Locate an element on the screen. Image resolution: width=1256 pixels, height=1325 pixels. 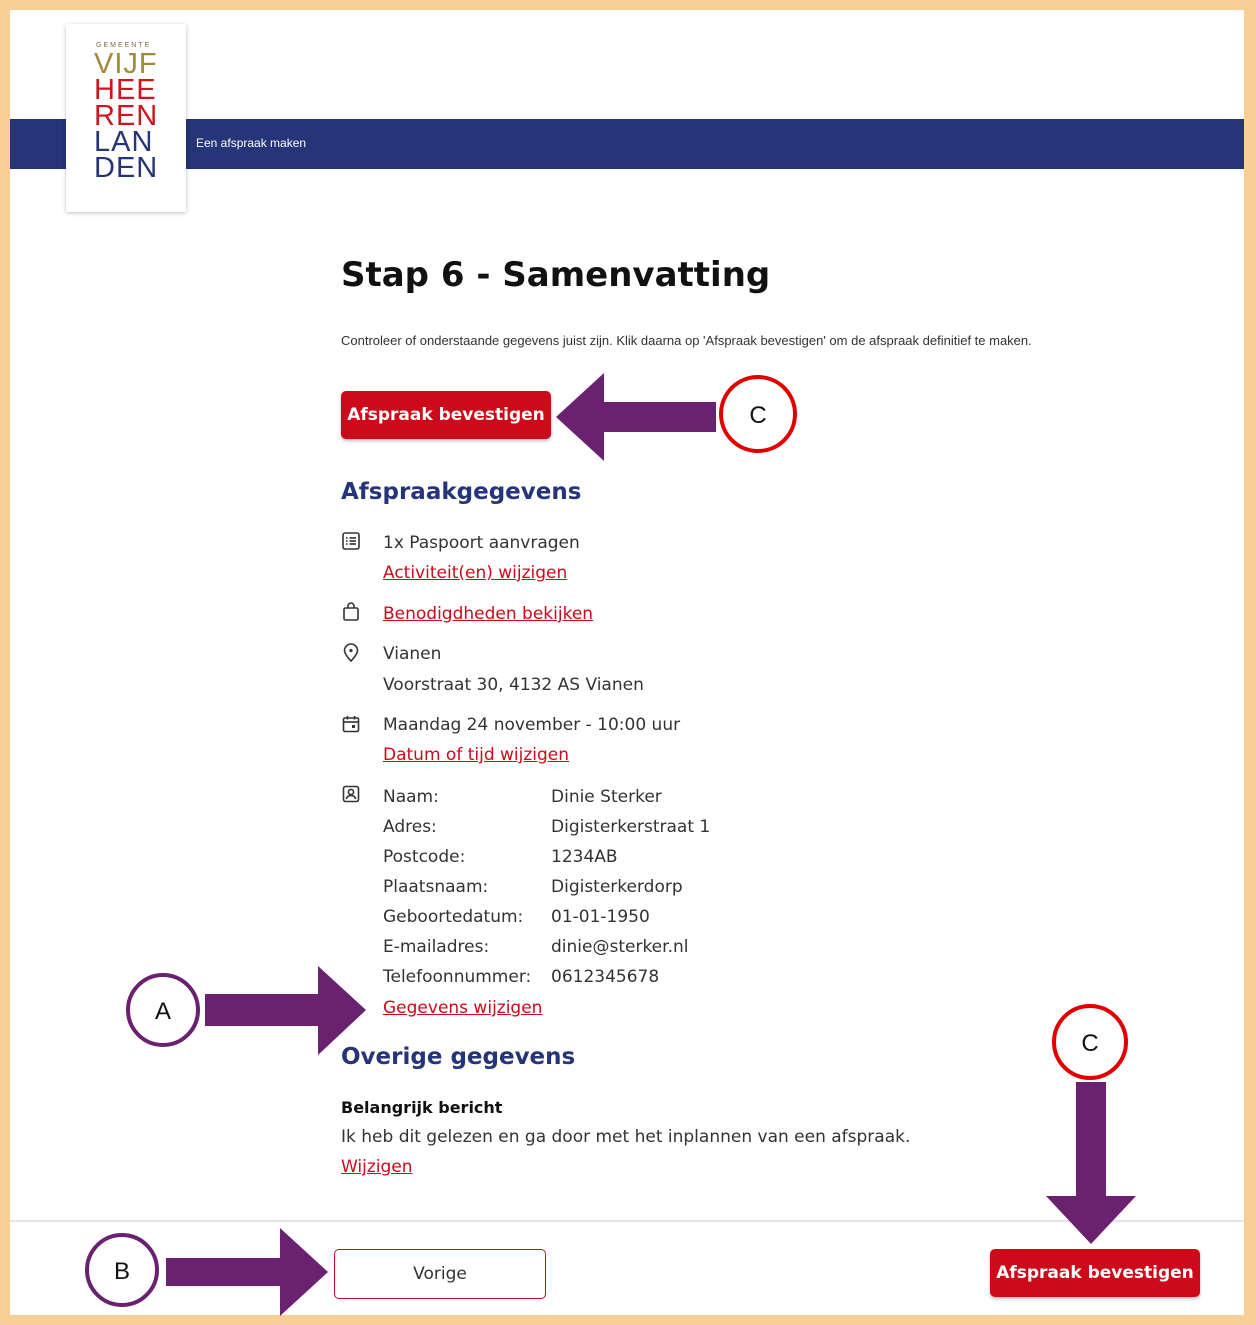
activity-text: 1x Paspoort aanvragen is located at coordinates (481, 543).